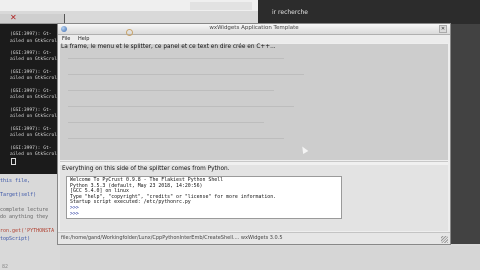 The width and height of the screenshot is (480, 270). What do you see at coordinates (443, 29) in the screenshot?
I see `window-close-button: ✕` at bounding box center [443, 29].